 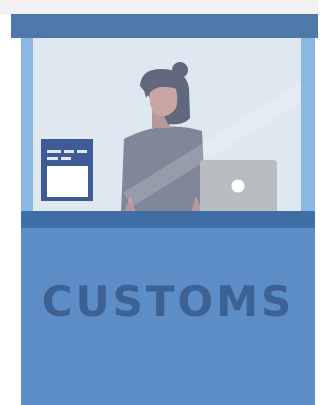 What do you see at coordinates (238, 187) in the screenshot?
I see `laptop-icon` at bounding box center [238, 187].